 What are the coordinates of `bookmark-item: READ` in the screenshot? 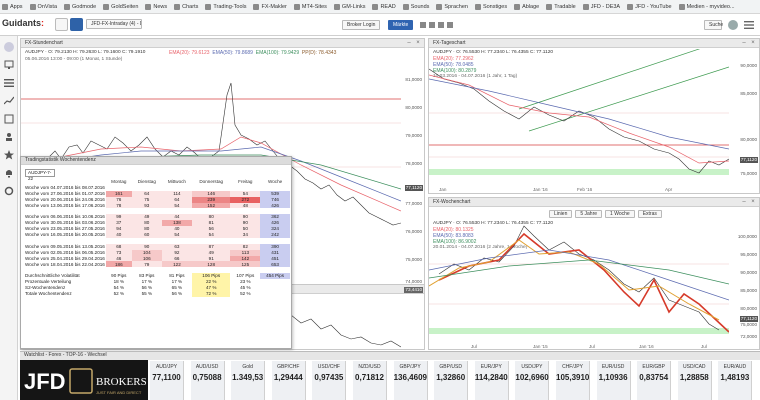 It's located at (384, 6).